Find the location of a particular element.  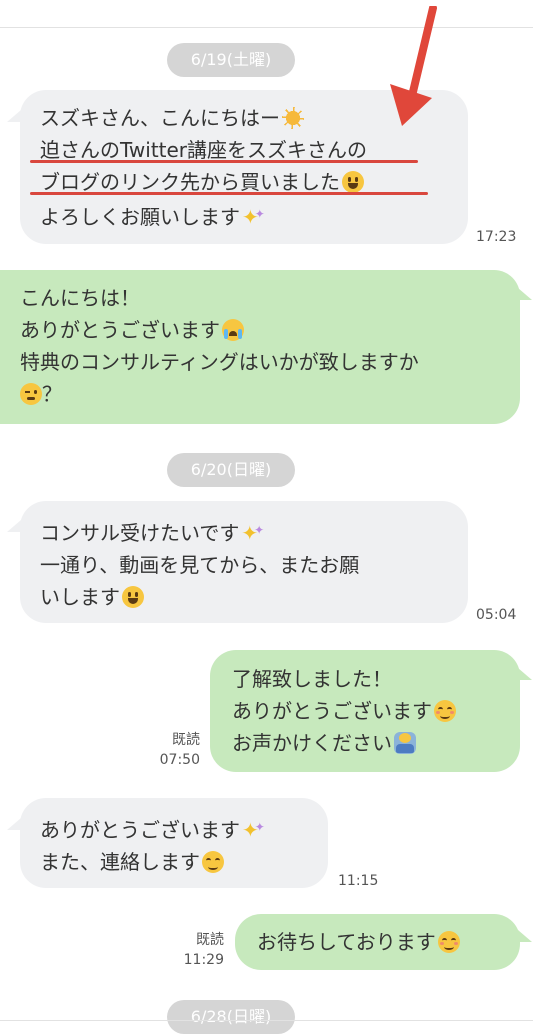

message-text: お声かけください is located at coordinates (312, 743).